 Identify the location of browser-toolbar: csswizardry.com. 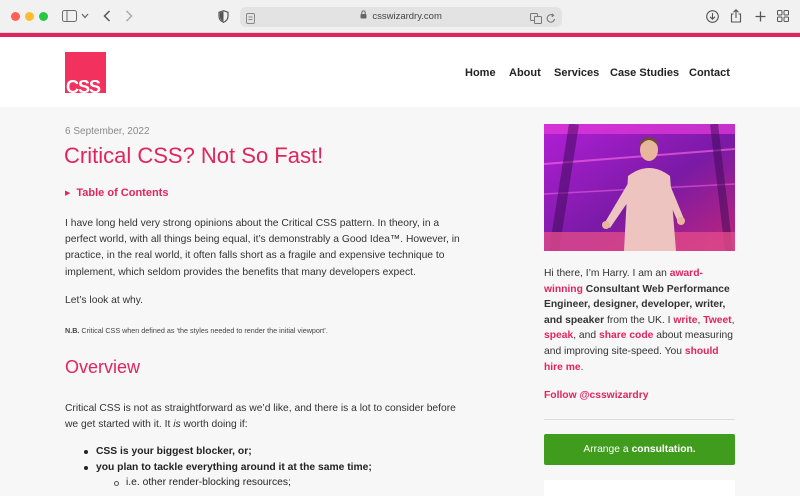
(400, 16).